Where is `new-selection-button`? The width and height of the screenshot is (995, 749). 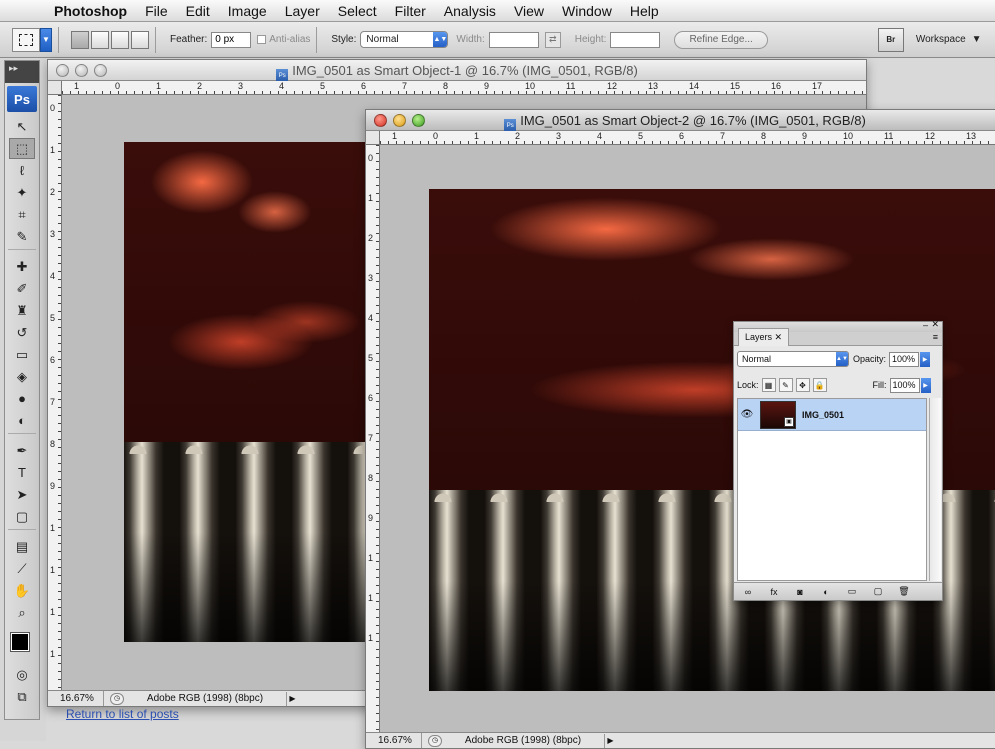 new-selection-button is located at coordinates (80, 39).